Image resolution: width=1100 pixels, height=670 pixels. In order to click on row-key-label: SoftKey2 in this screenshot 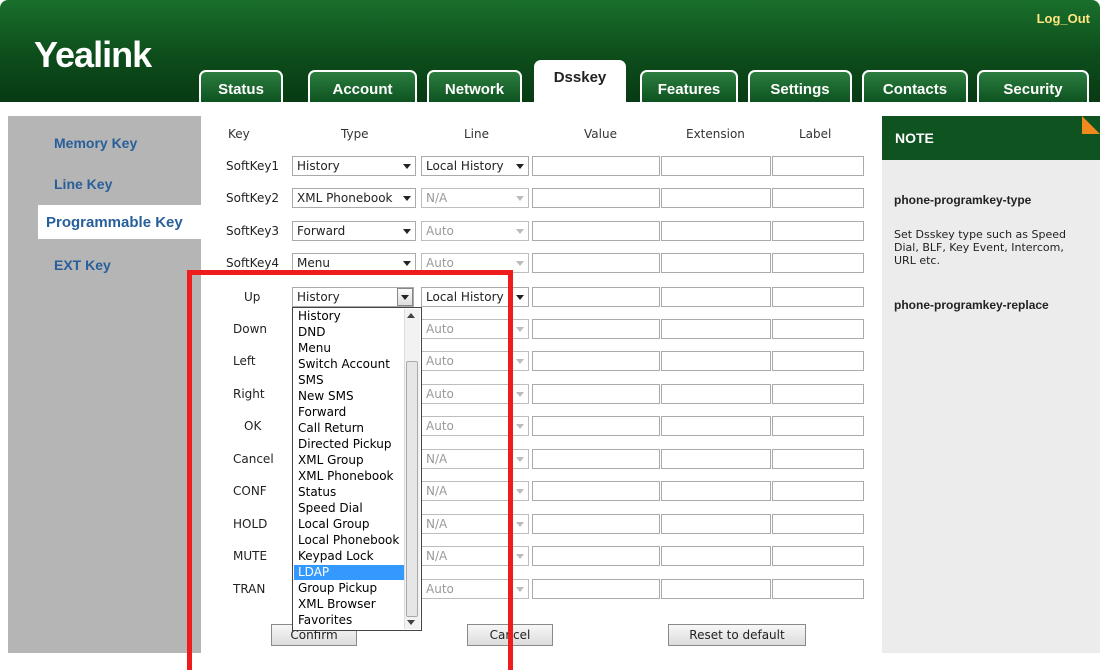, I will do `click(253, 198)`.